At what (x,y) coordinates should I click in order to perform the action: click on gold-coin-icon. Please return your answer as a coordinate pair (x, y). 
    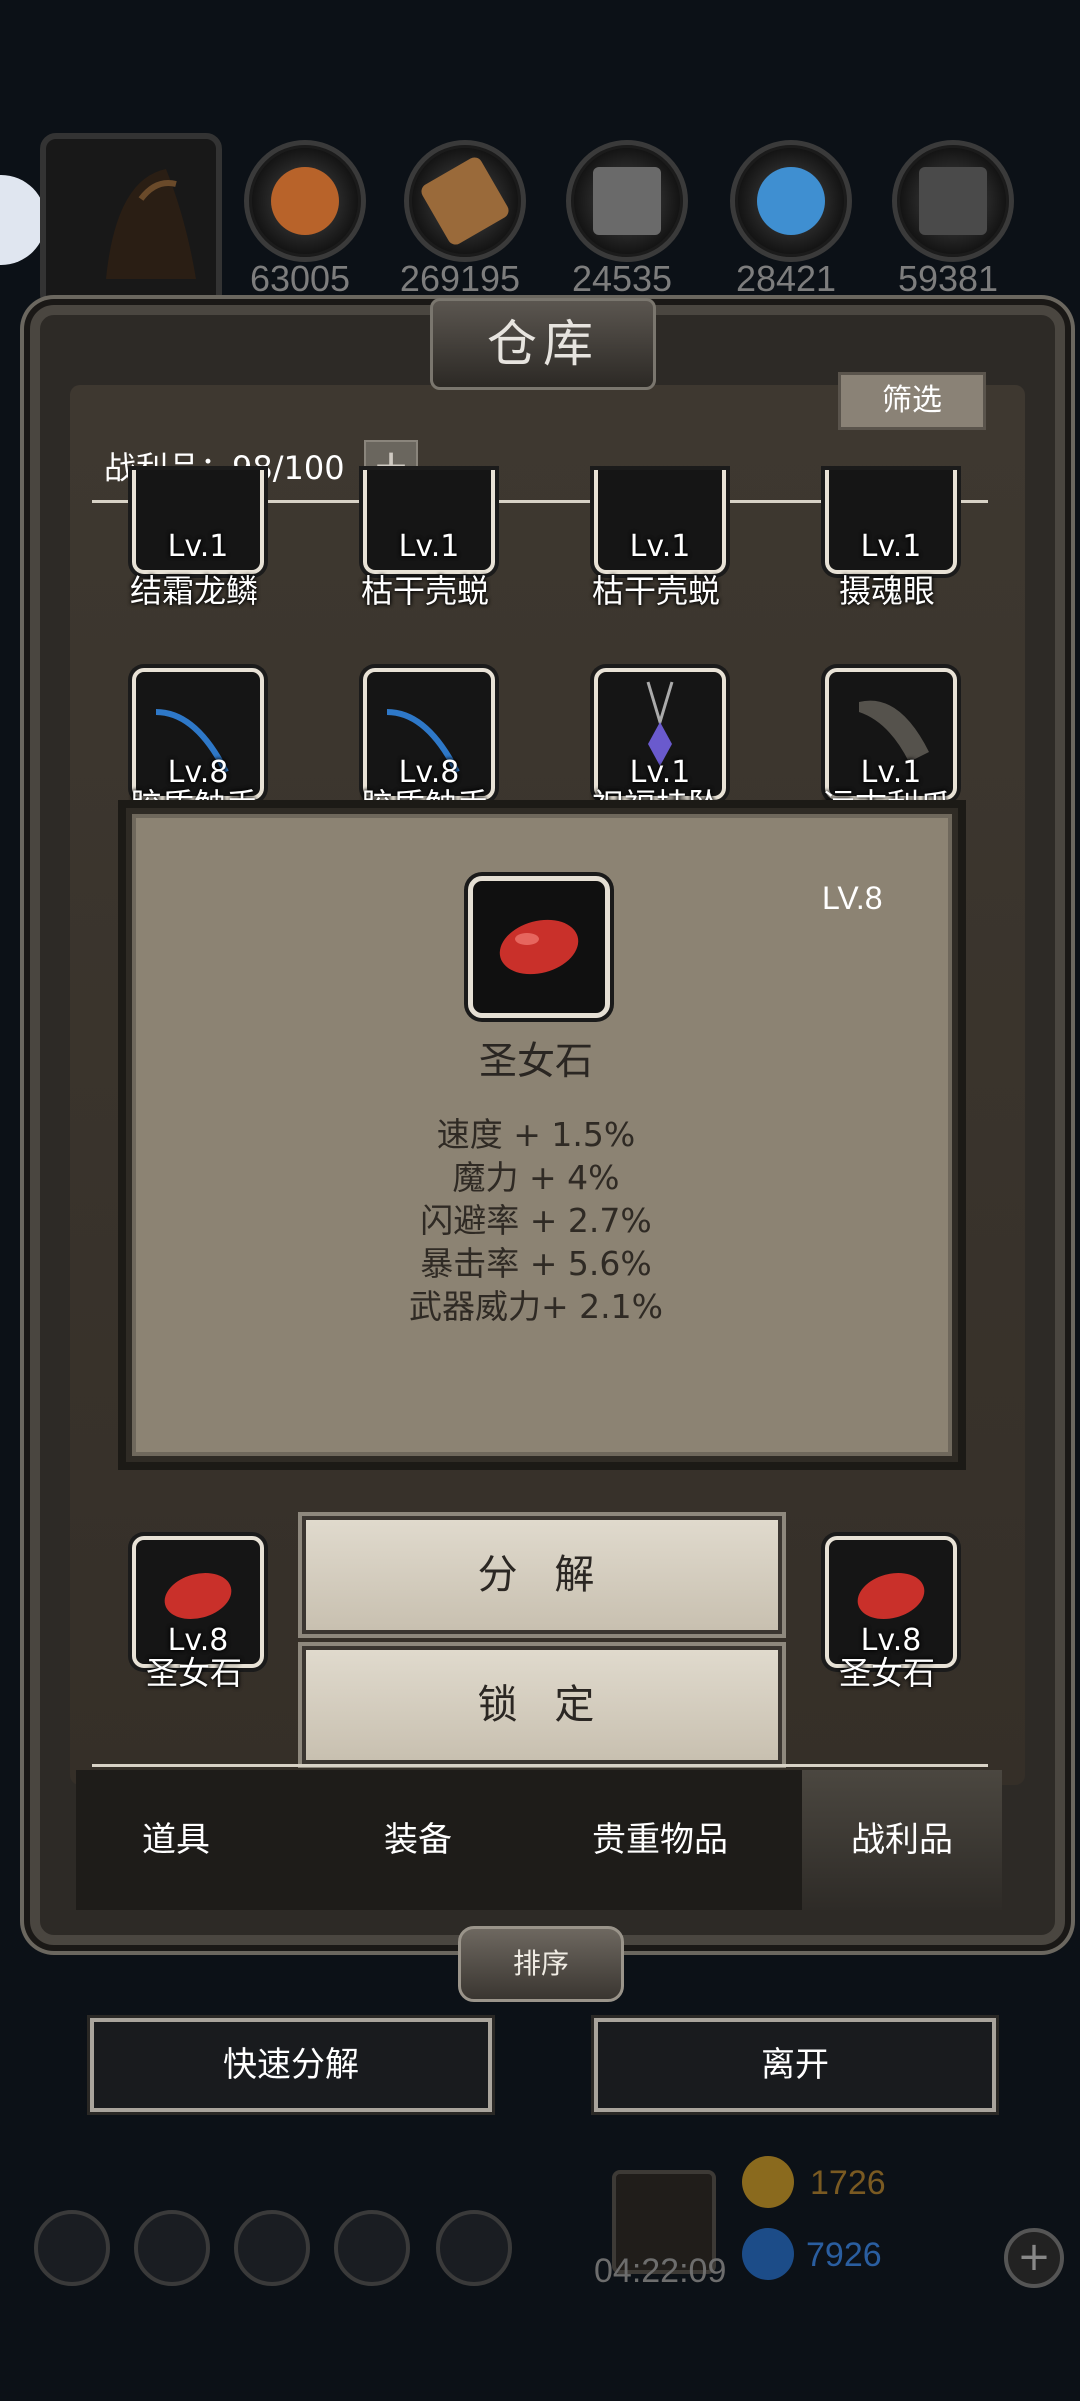
    Looking at the image, I should click on (768, 2182).